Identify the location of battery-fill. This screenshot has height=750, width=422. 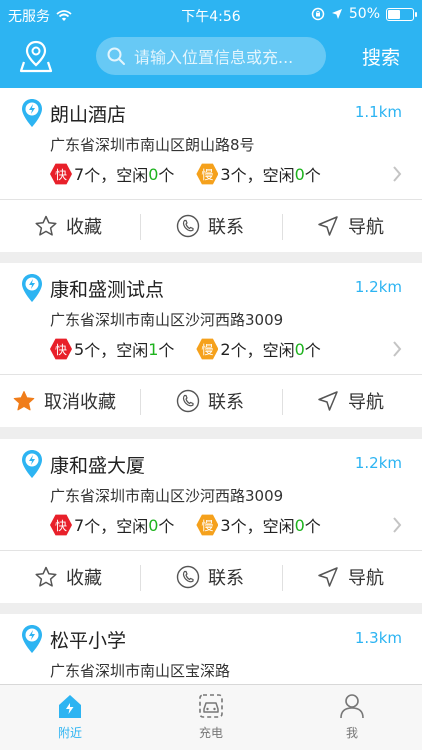
(394, 14).